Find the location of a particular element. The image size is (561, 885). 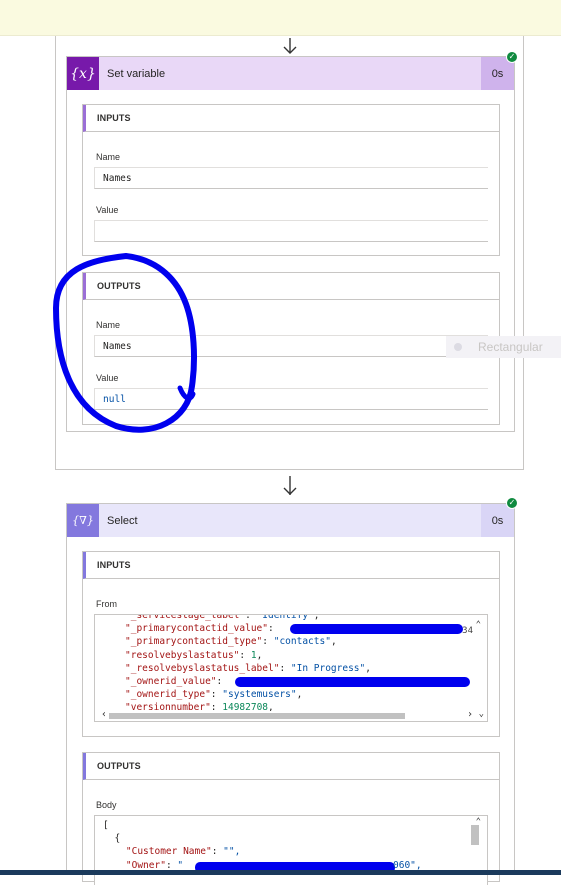

annotation-circle is located at coordinates (124, 342).